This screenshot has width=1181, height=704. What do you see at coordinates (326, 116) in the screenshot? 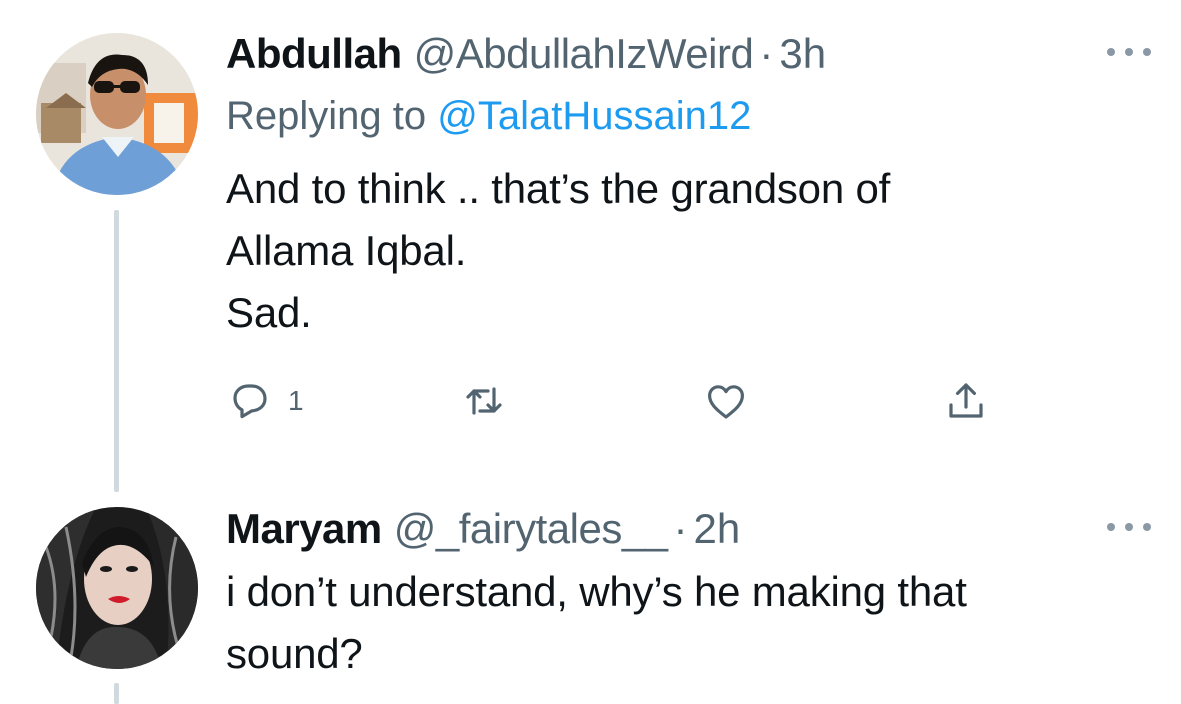
I see `replying-prefix: Replying to` at bounding box center [326, 116].